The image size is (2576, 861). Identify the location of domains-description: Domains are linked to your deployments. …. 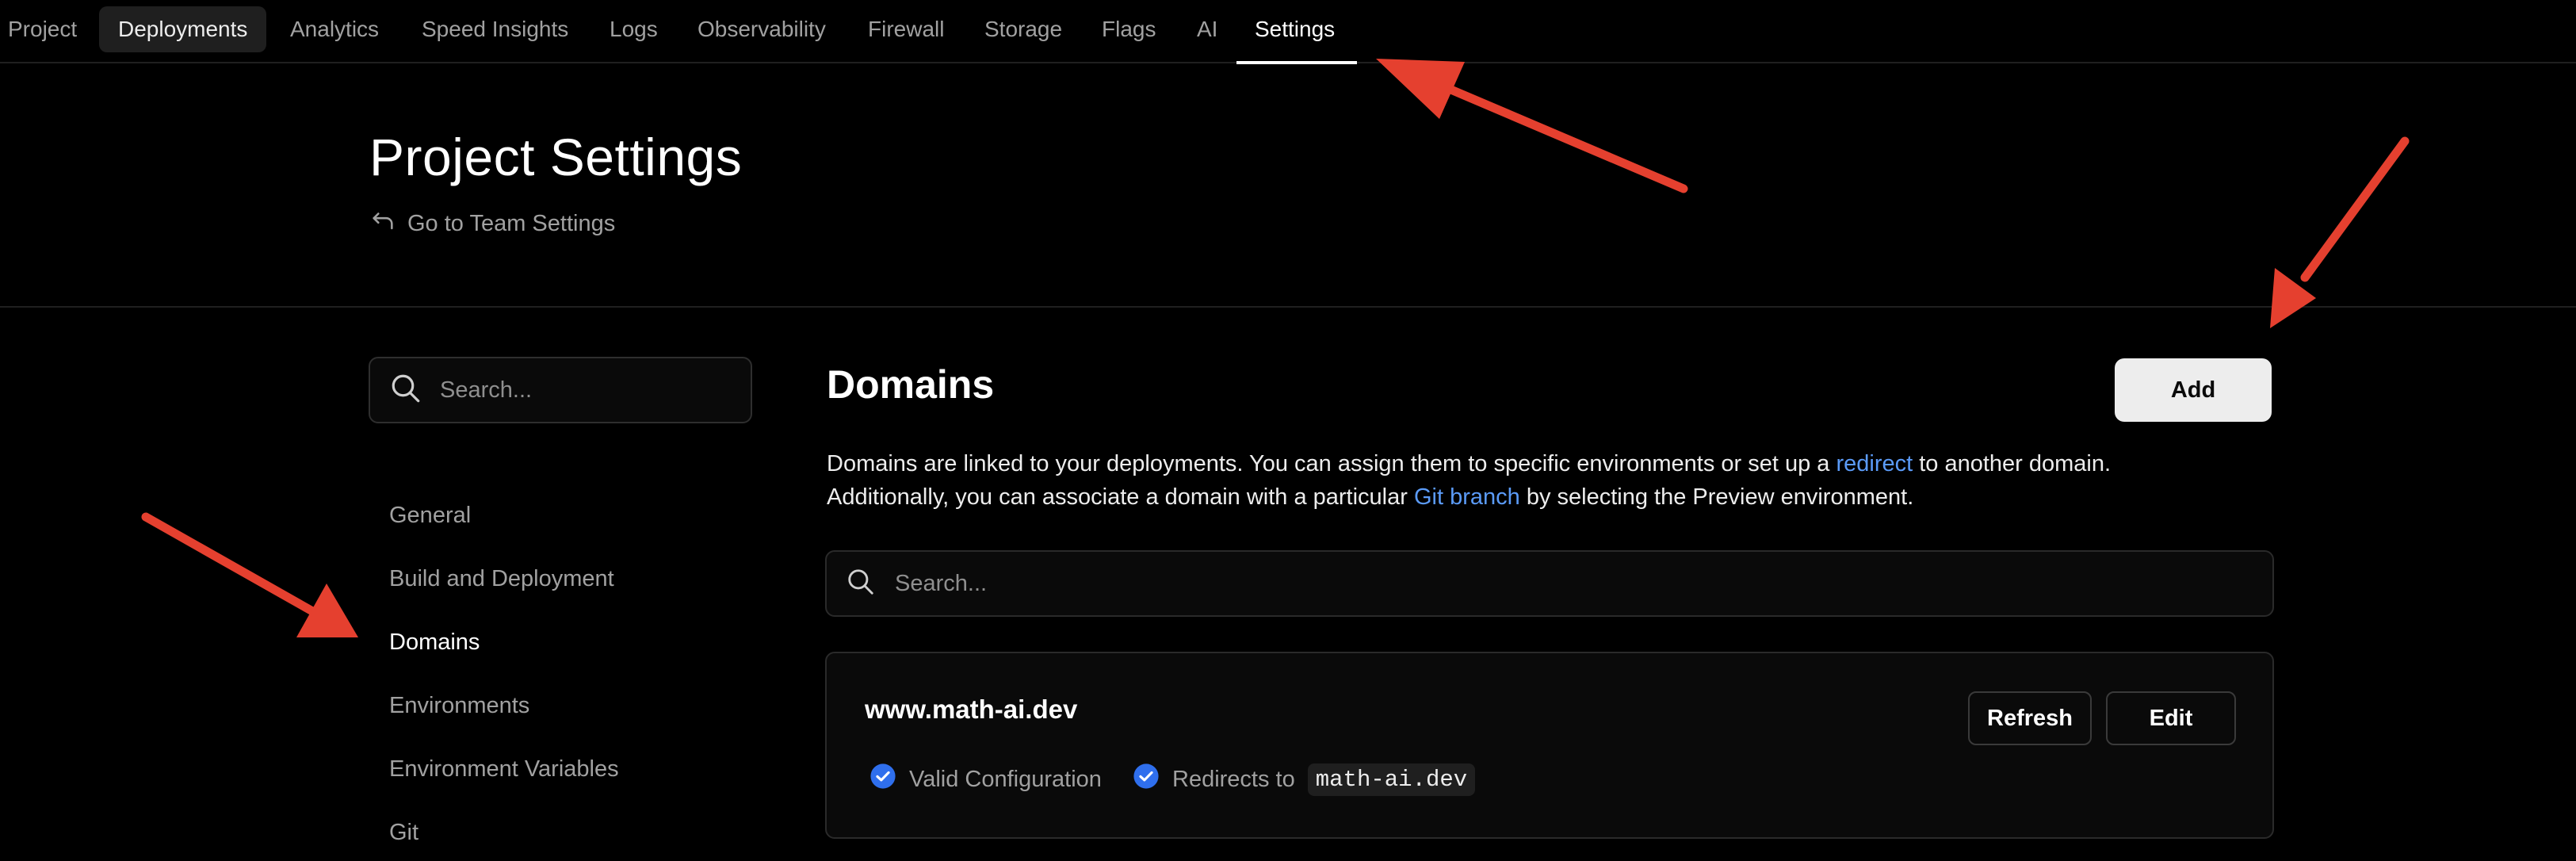
(1552, 481).